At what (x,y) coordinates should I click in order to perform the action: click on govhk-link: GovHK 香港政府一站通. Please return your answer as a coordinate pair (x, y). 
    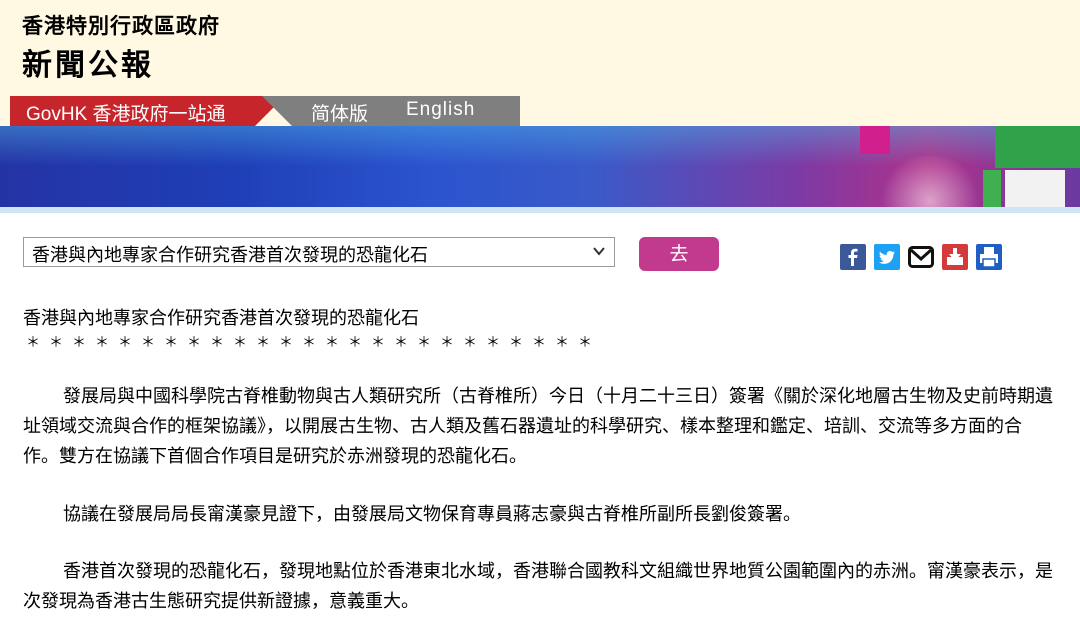
    Looking at the image, I should click on (126, 112).